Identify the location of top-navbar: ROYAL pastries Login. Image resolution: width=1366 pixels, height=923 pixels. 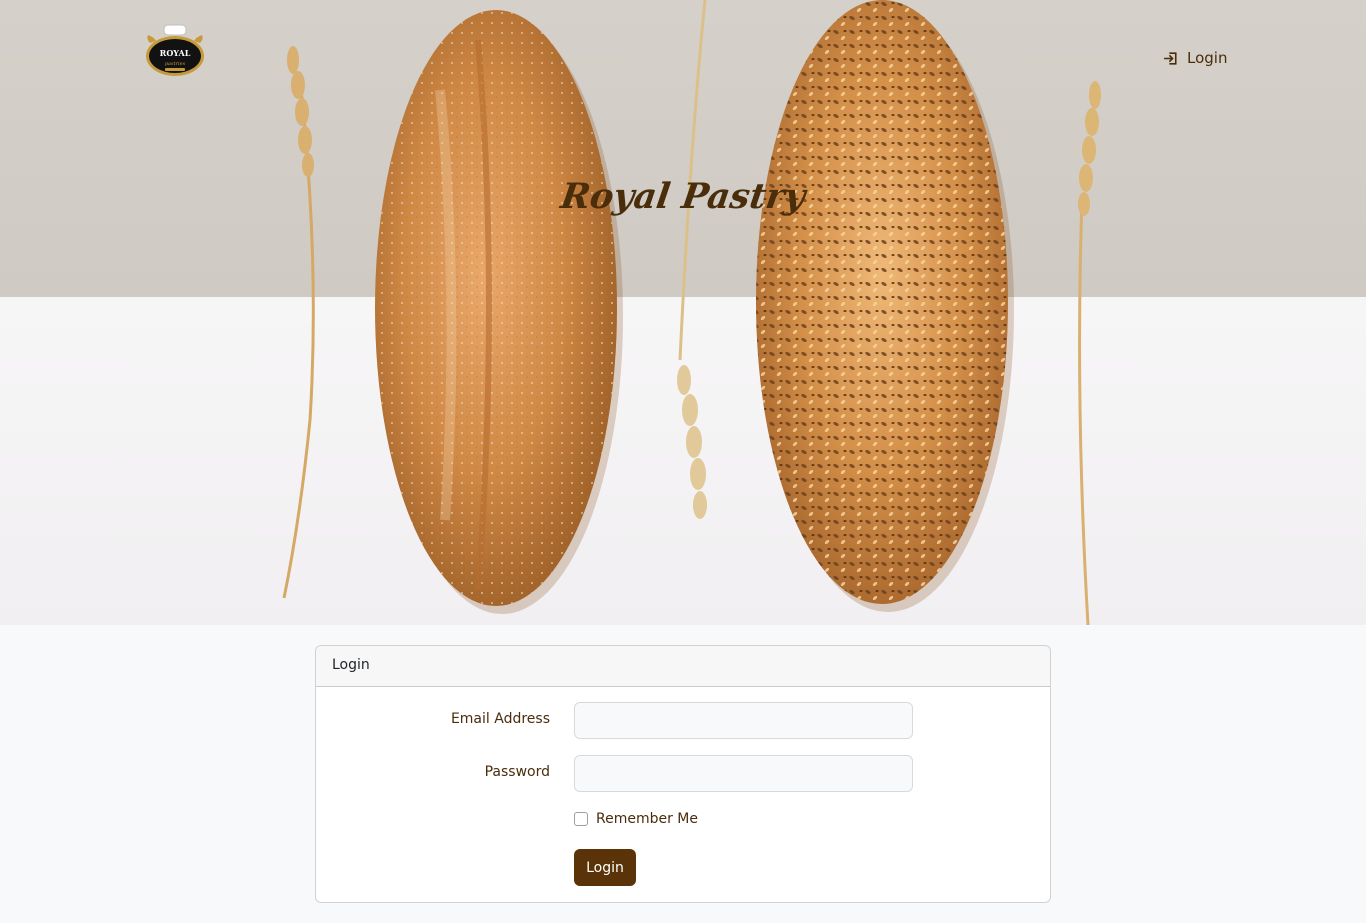
(683, 55).